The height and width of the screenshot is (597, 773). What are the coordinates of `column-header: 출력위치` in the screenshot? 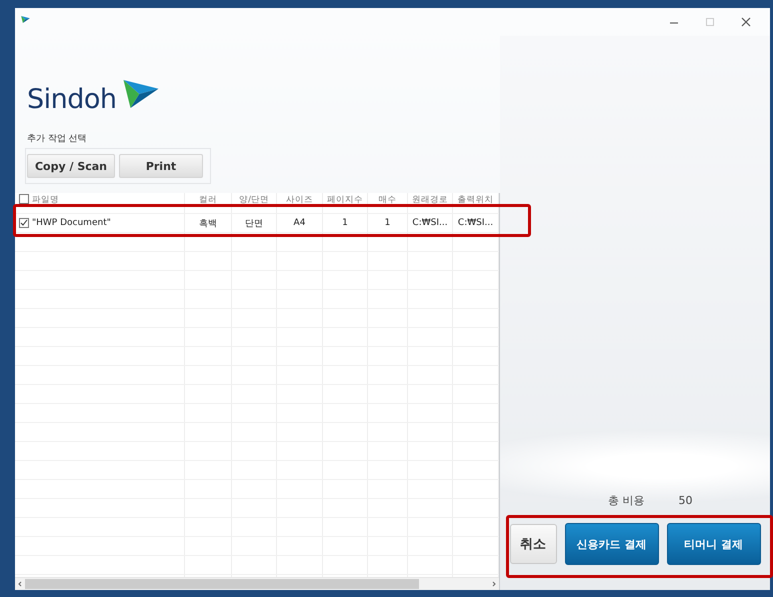 It's located at (476, 200).